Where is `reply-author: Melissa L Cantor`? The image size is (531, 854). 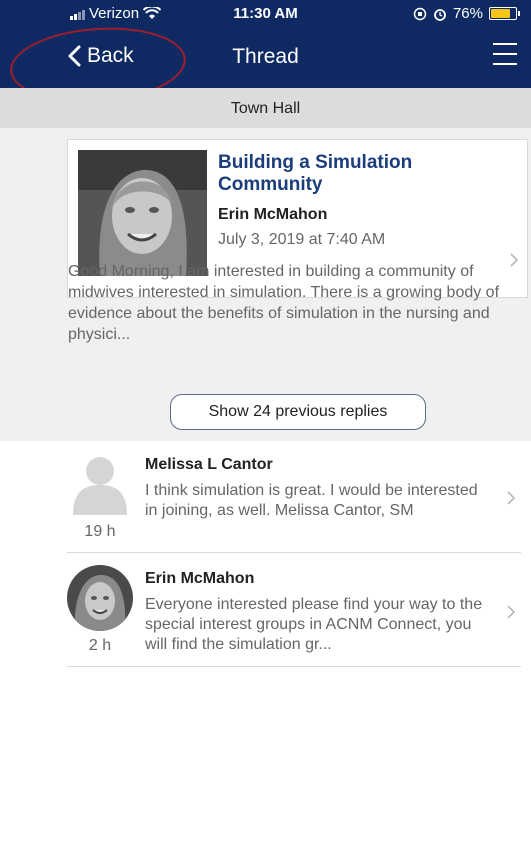 reply-author: Melissa L Cantor is located at coordinates (209, 464).